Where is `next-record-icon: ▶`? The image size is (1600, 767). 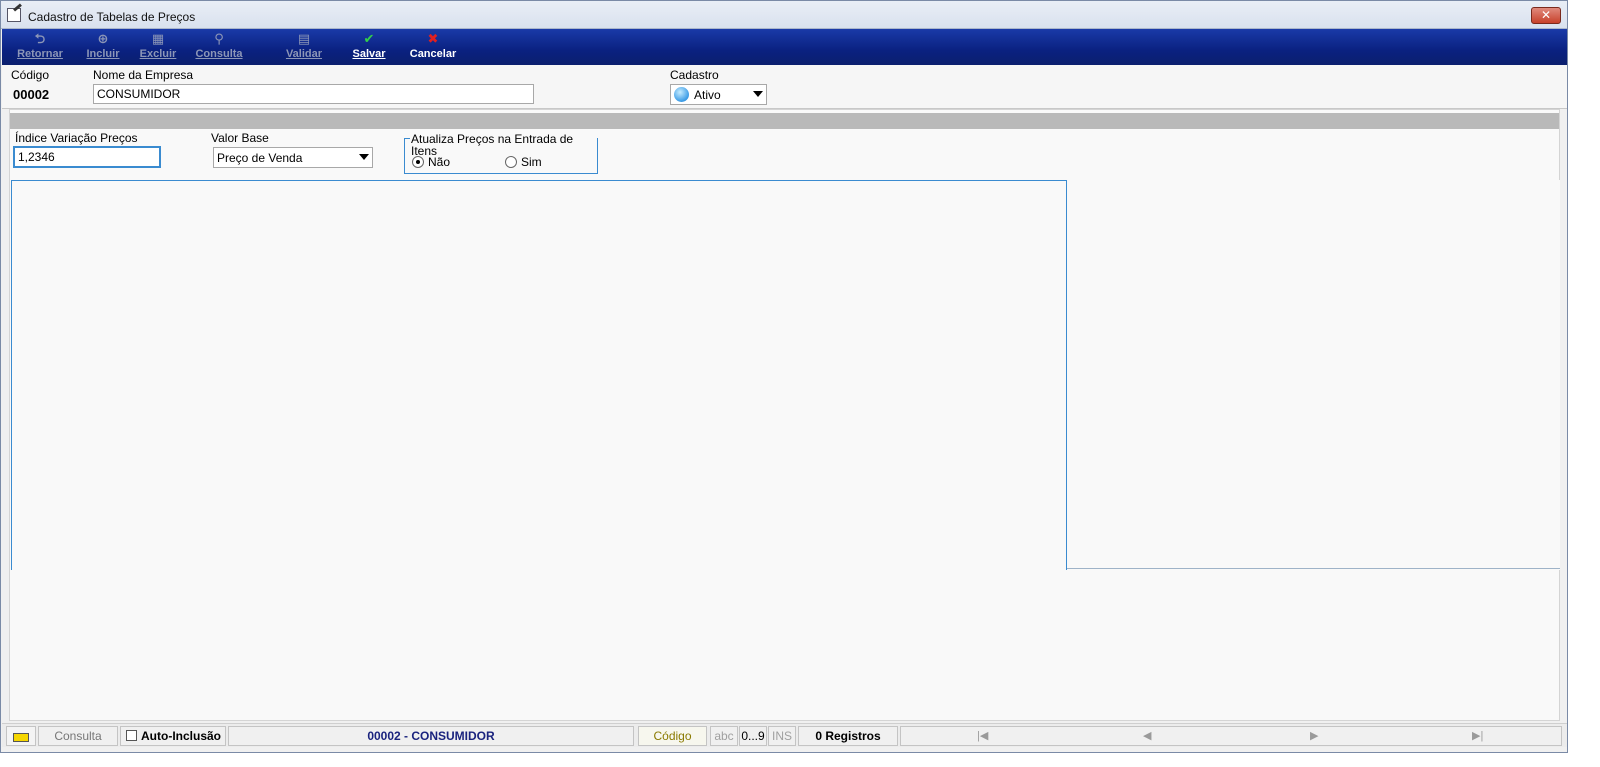 next-record-icon: ▶ is located at coordinates (1314, 736).